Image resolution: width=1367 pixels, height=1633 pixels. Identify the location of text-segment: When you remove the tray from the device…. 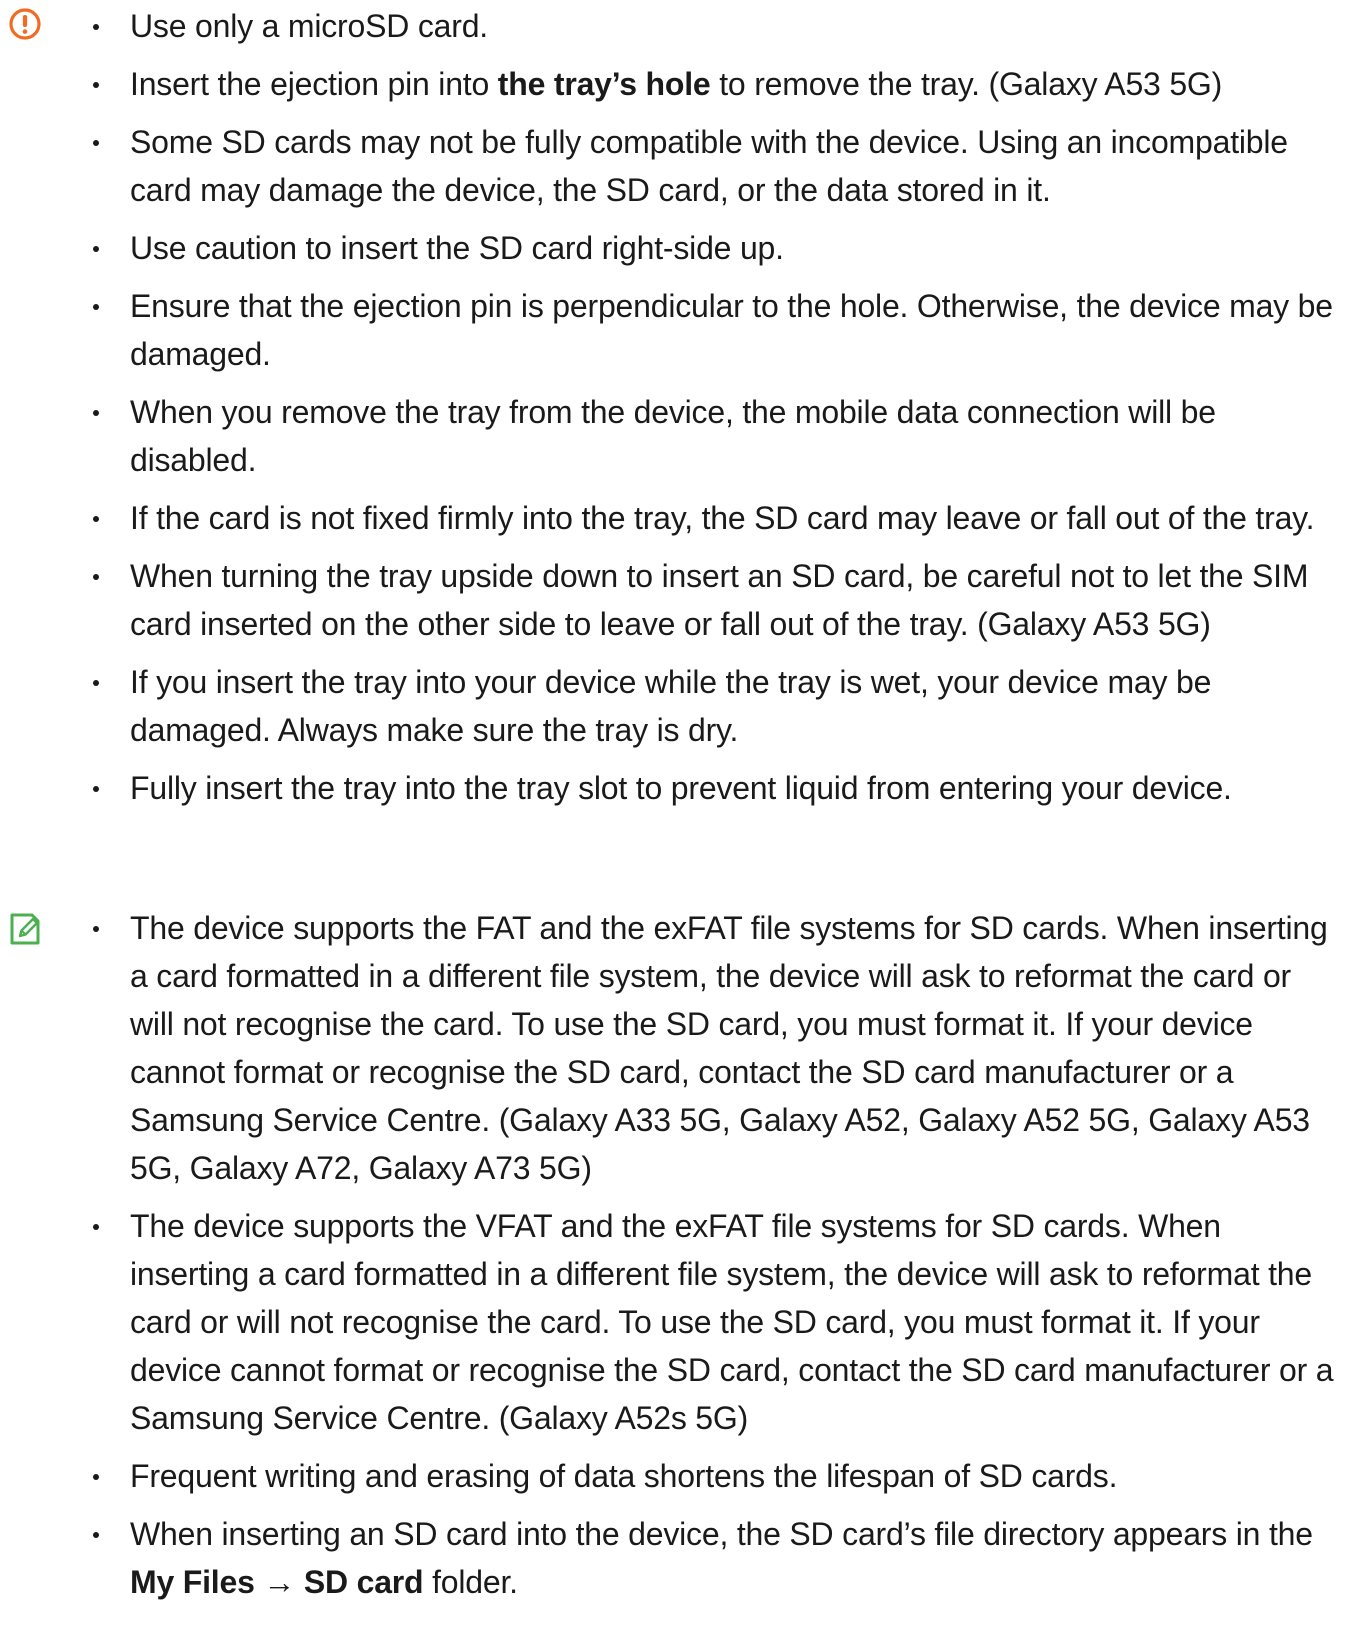
(673, 436).